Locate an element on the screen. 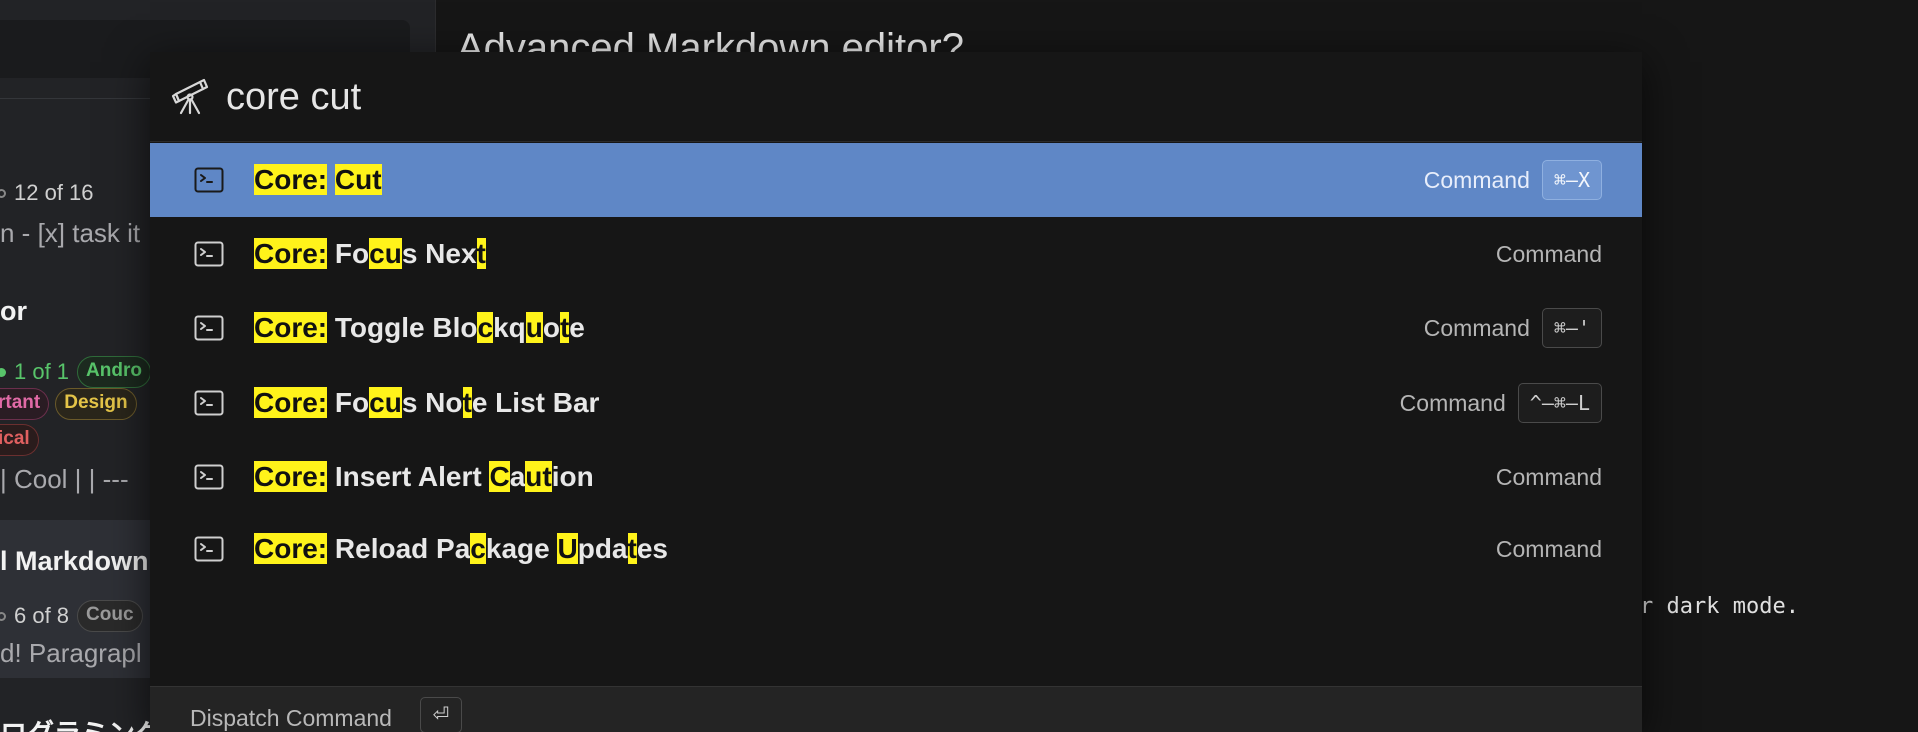  task-count: 6 of 8 is located at coordinates (42, 615).